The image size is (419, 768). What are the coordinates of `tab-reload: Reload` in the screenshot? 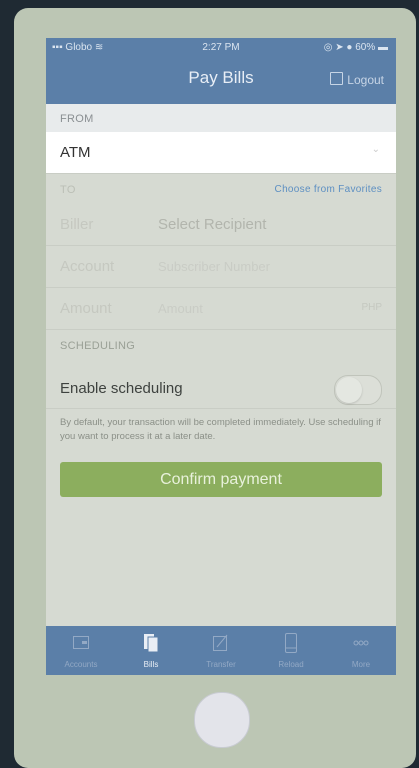 It's located at (291, 650).